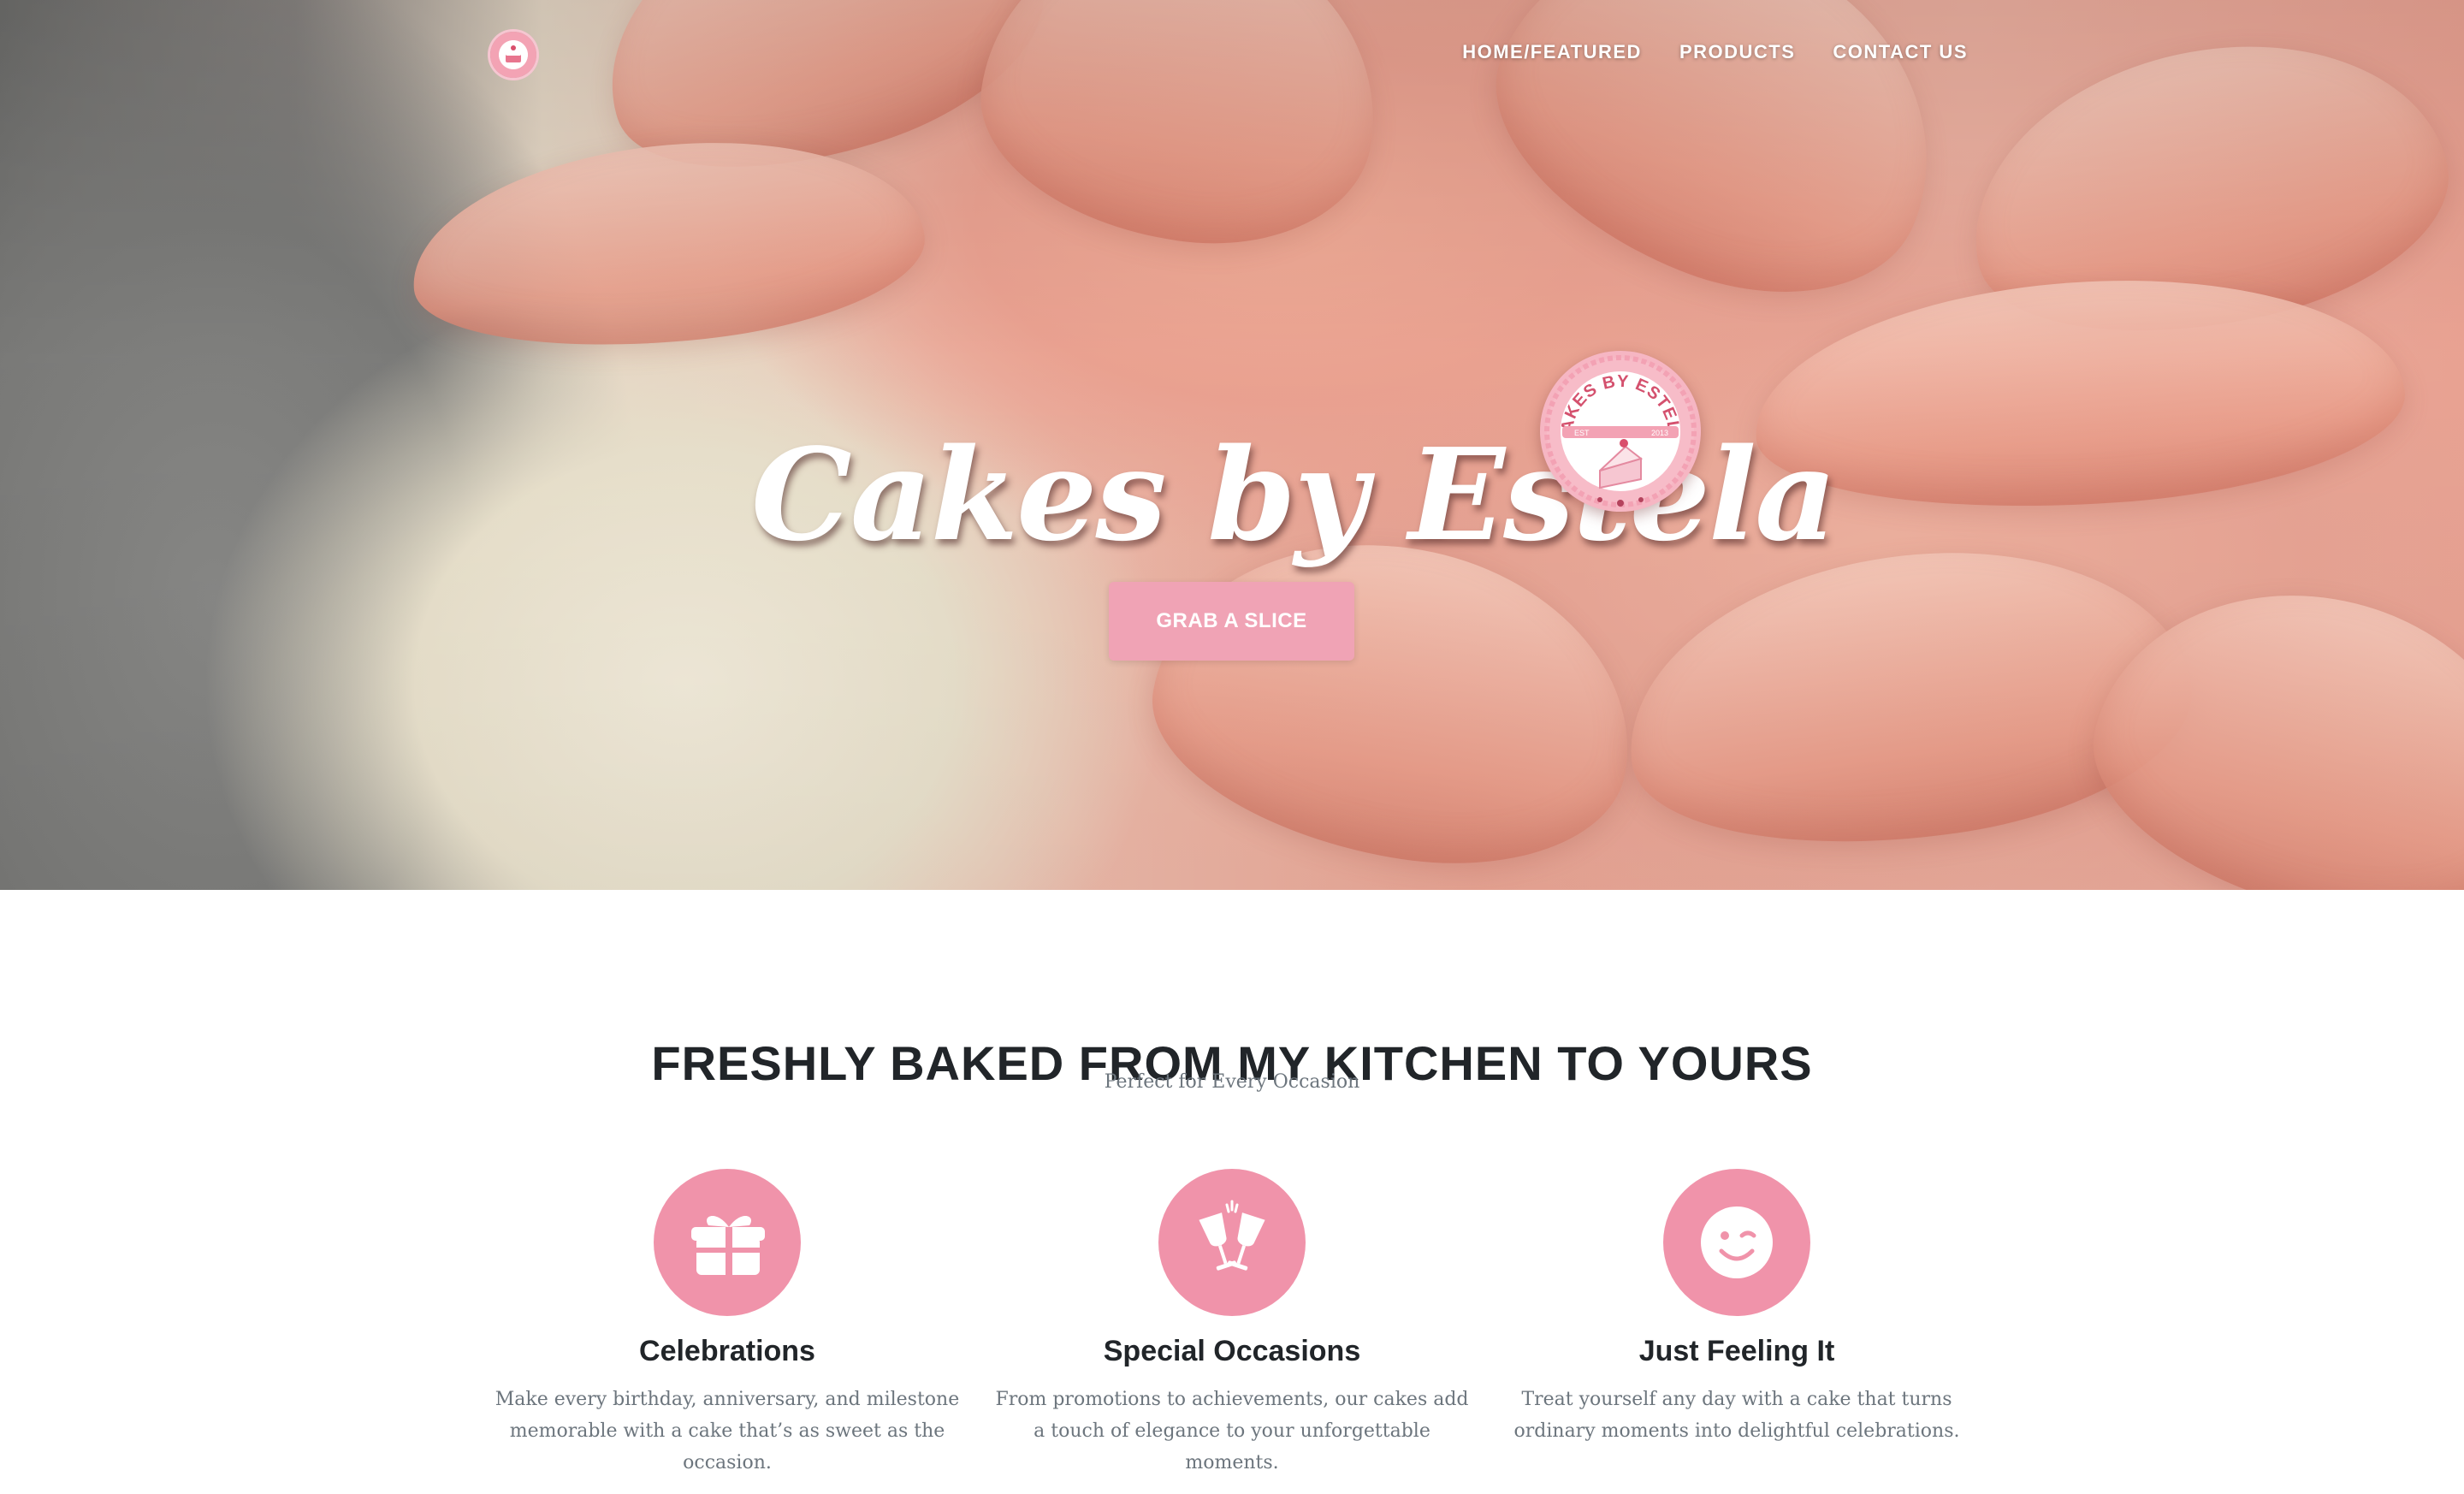 Image resolution: width=2464 pixels, height=1494 pixels. I want to click on glasses-cheers-icon, so click(1232, 1235).